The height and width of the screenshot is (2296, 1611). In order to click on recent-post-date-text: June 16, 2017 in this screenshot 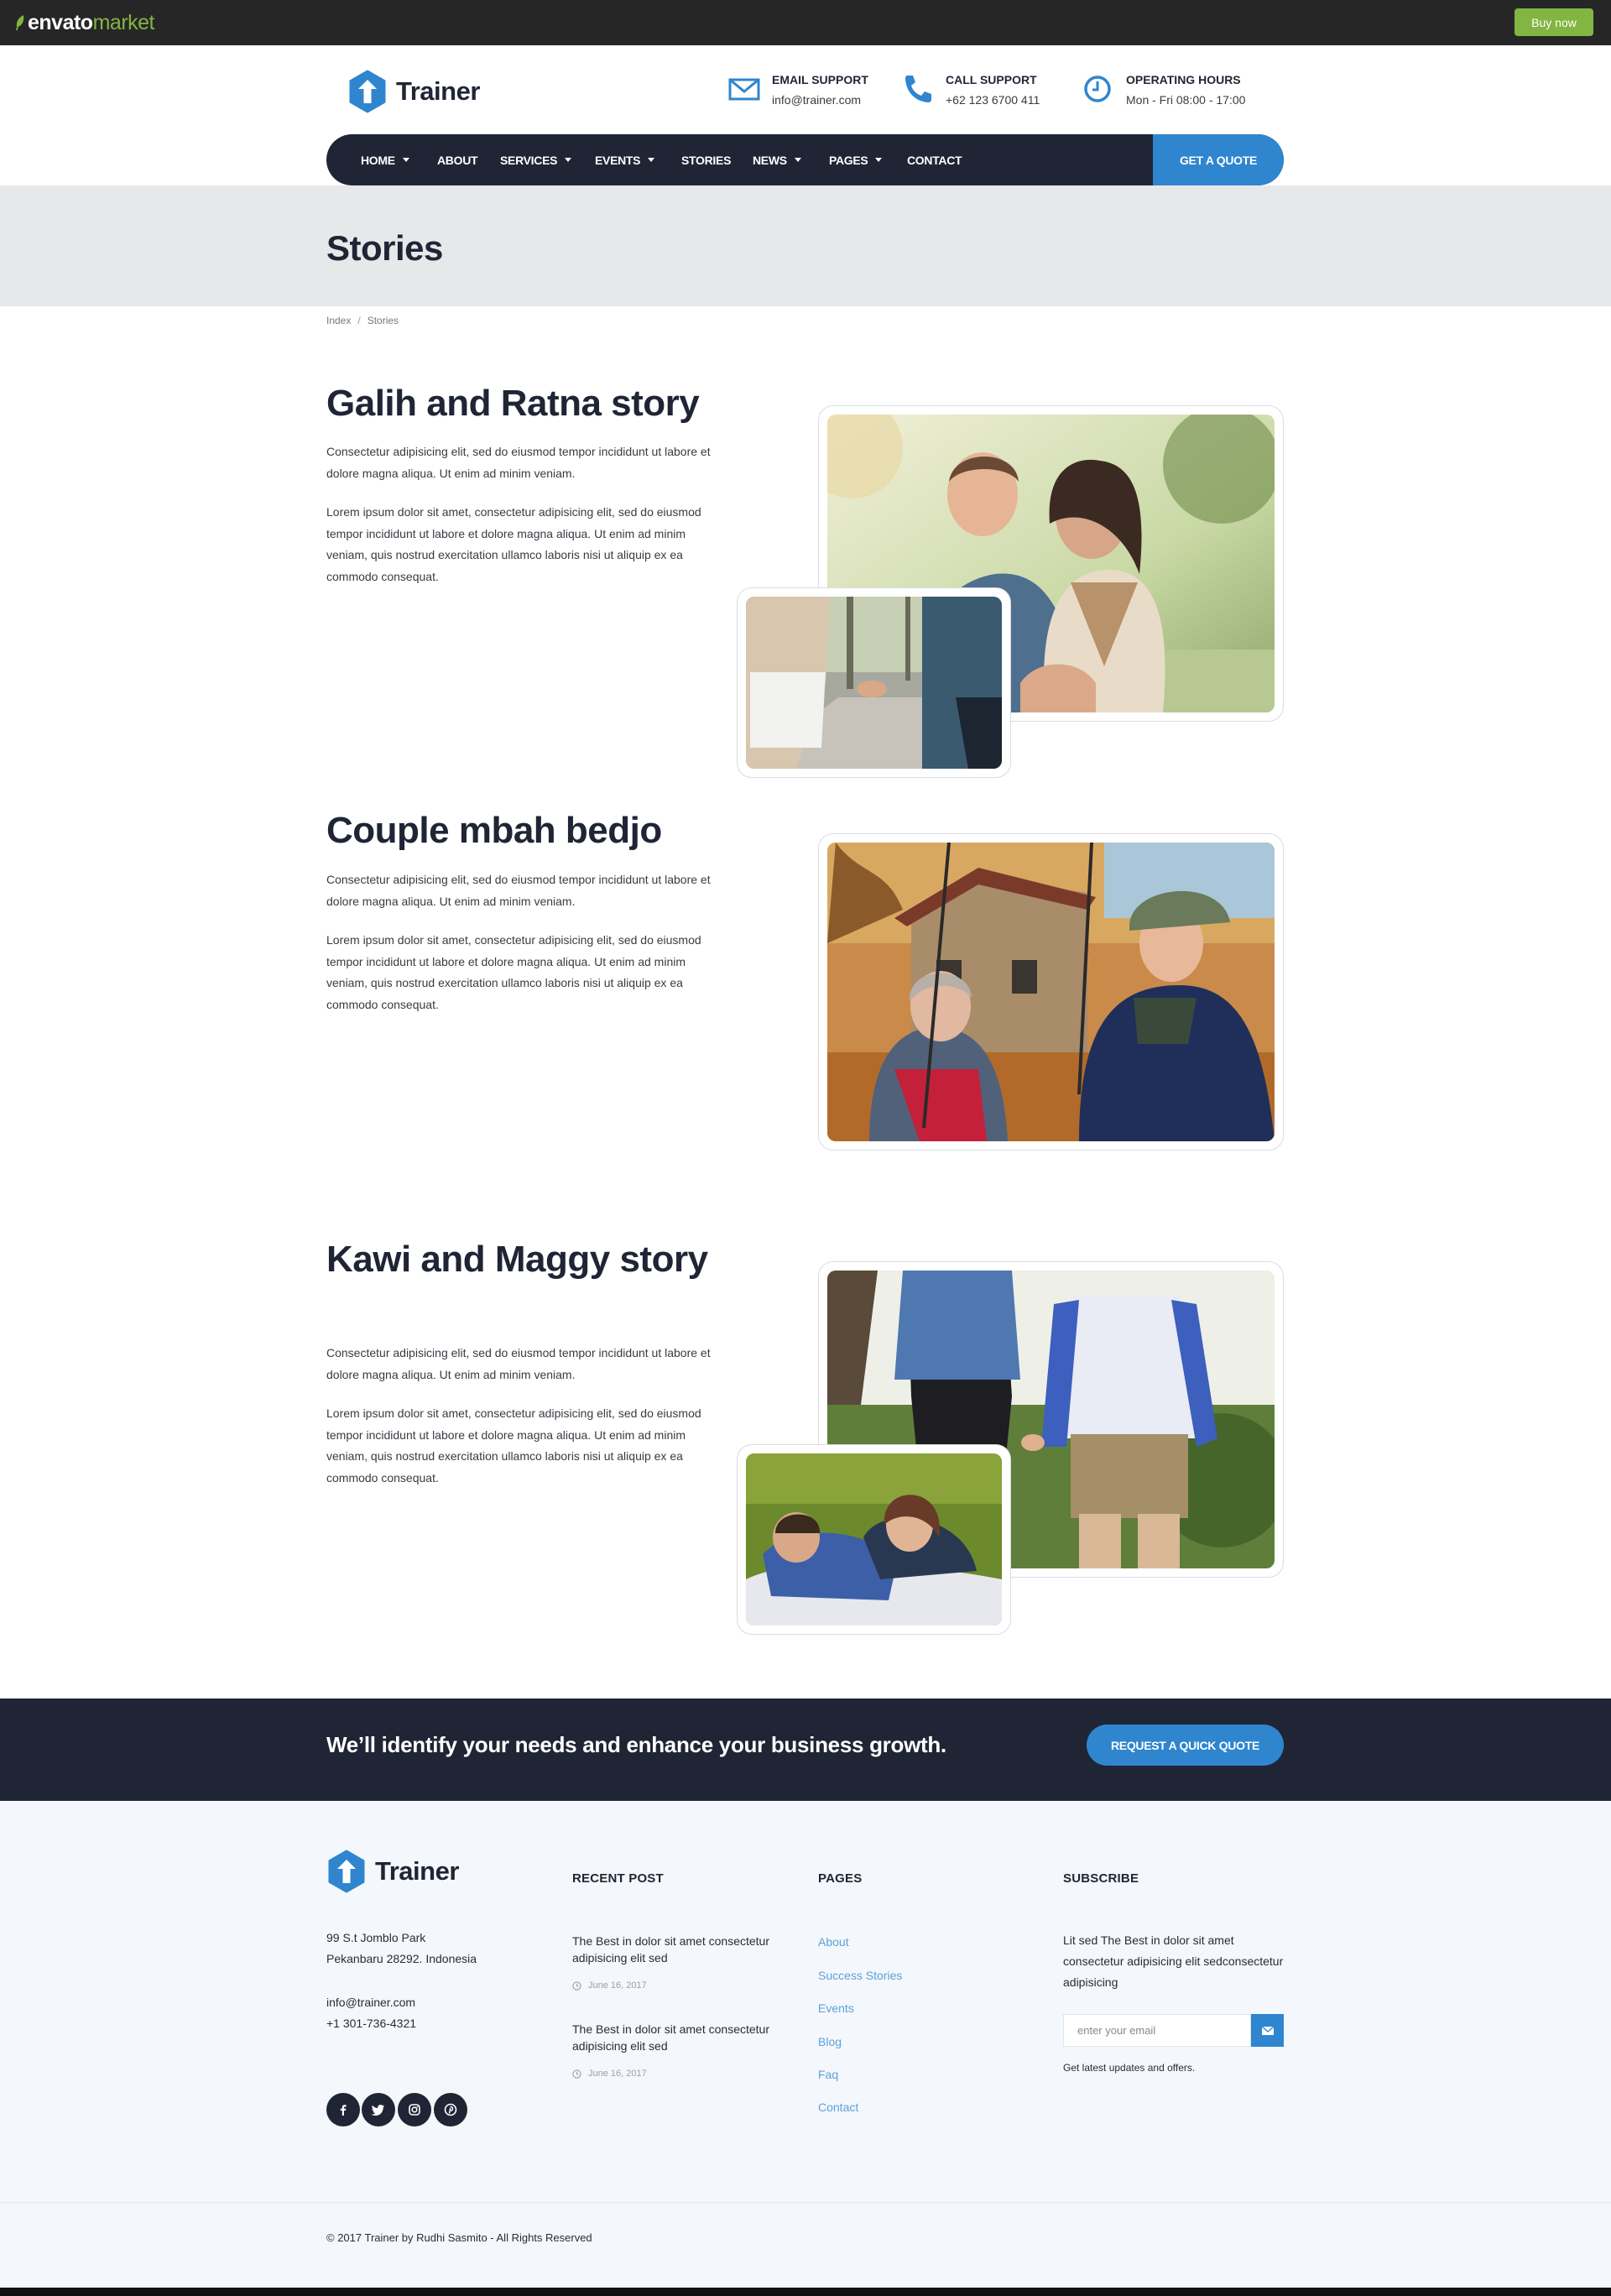, I will do `click(618, 1985)`.